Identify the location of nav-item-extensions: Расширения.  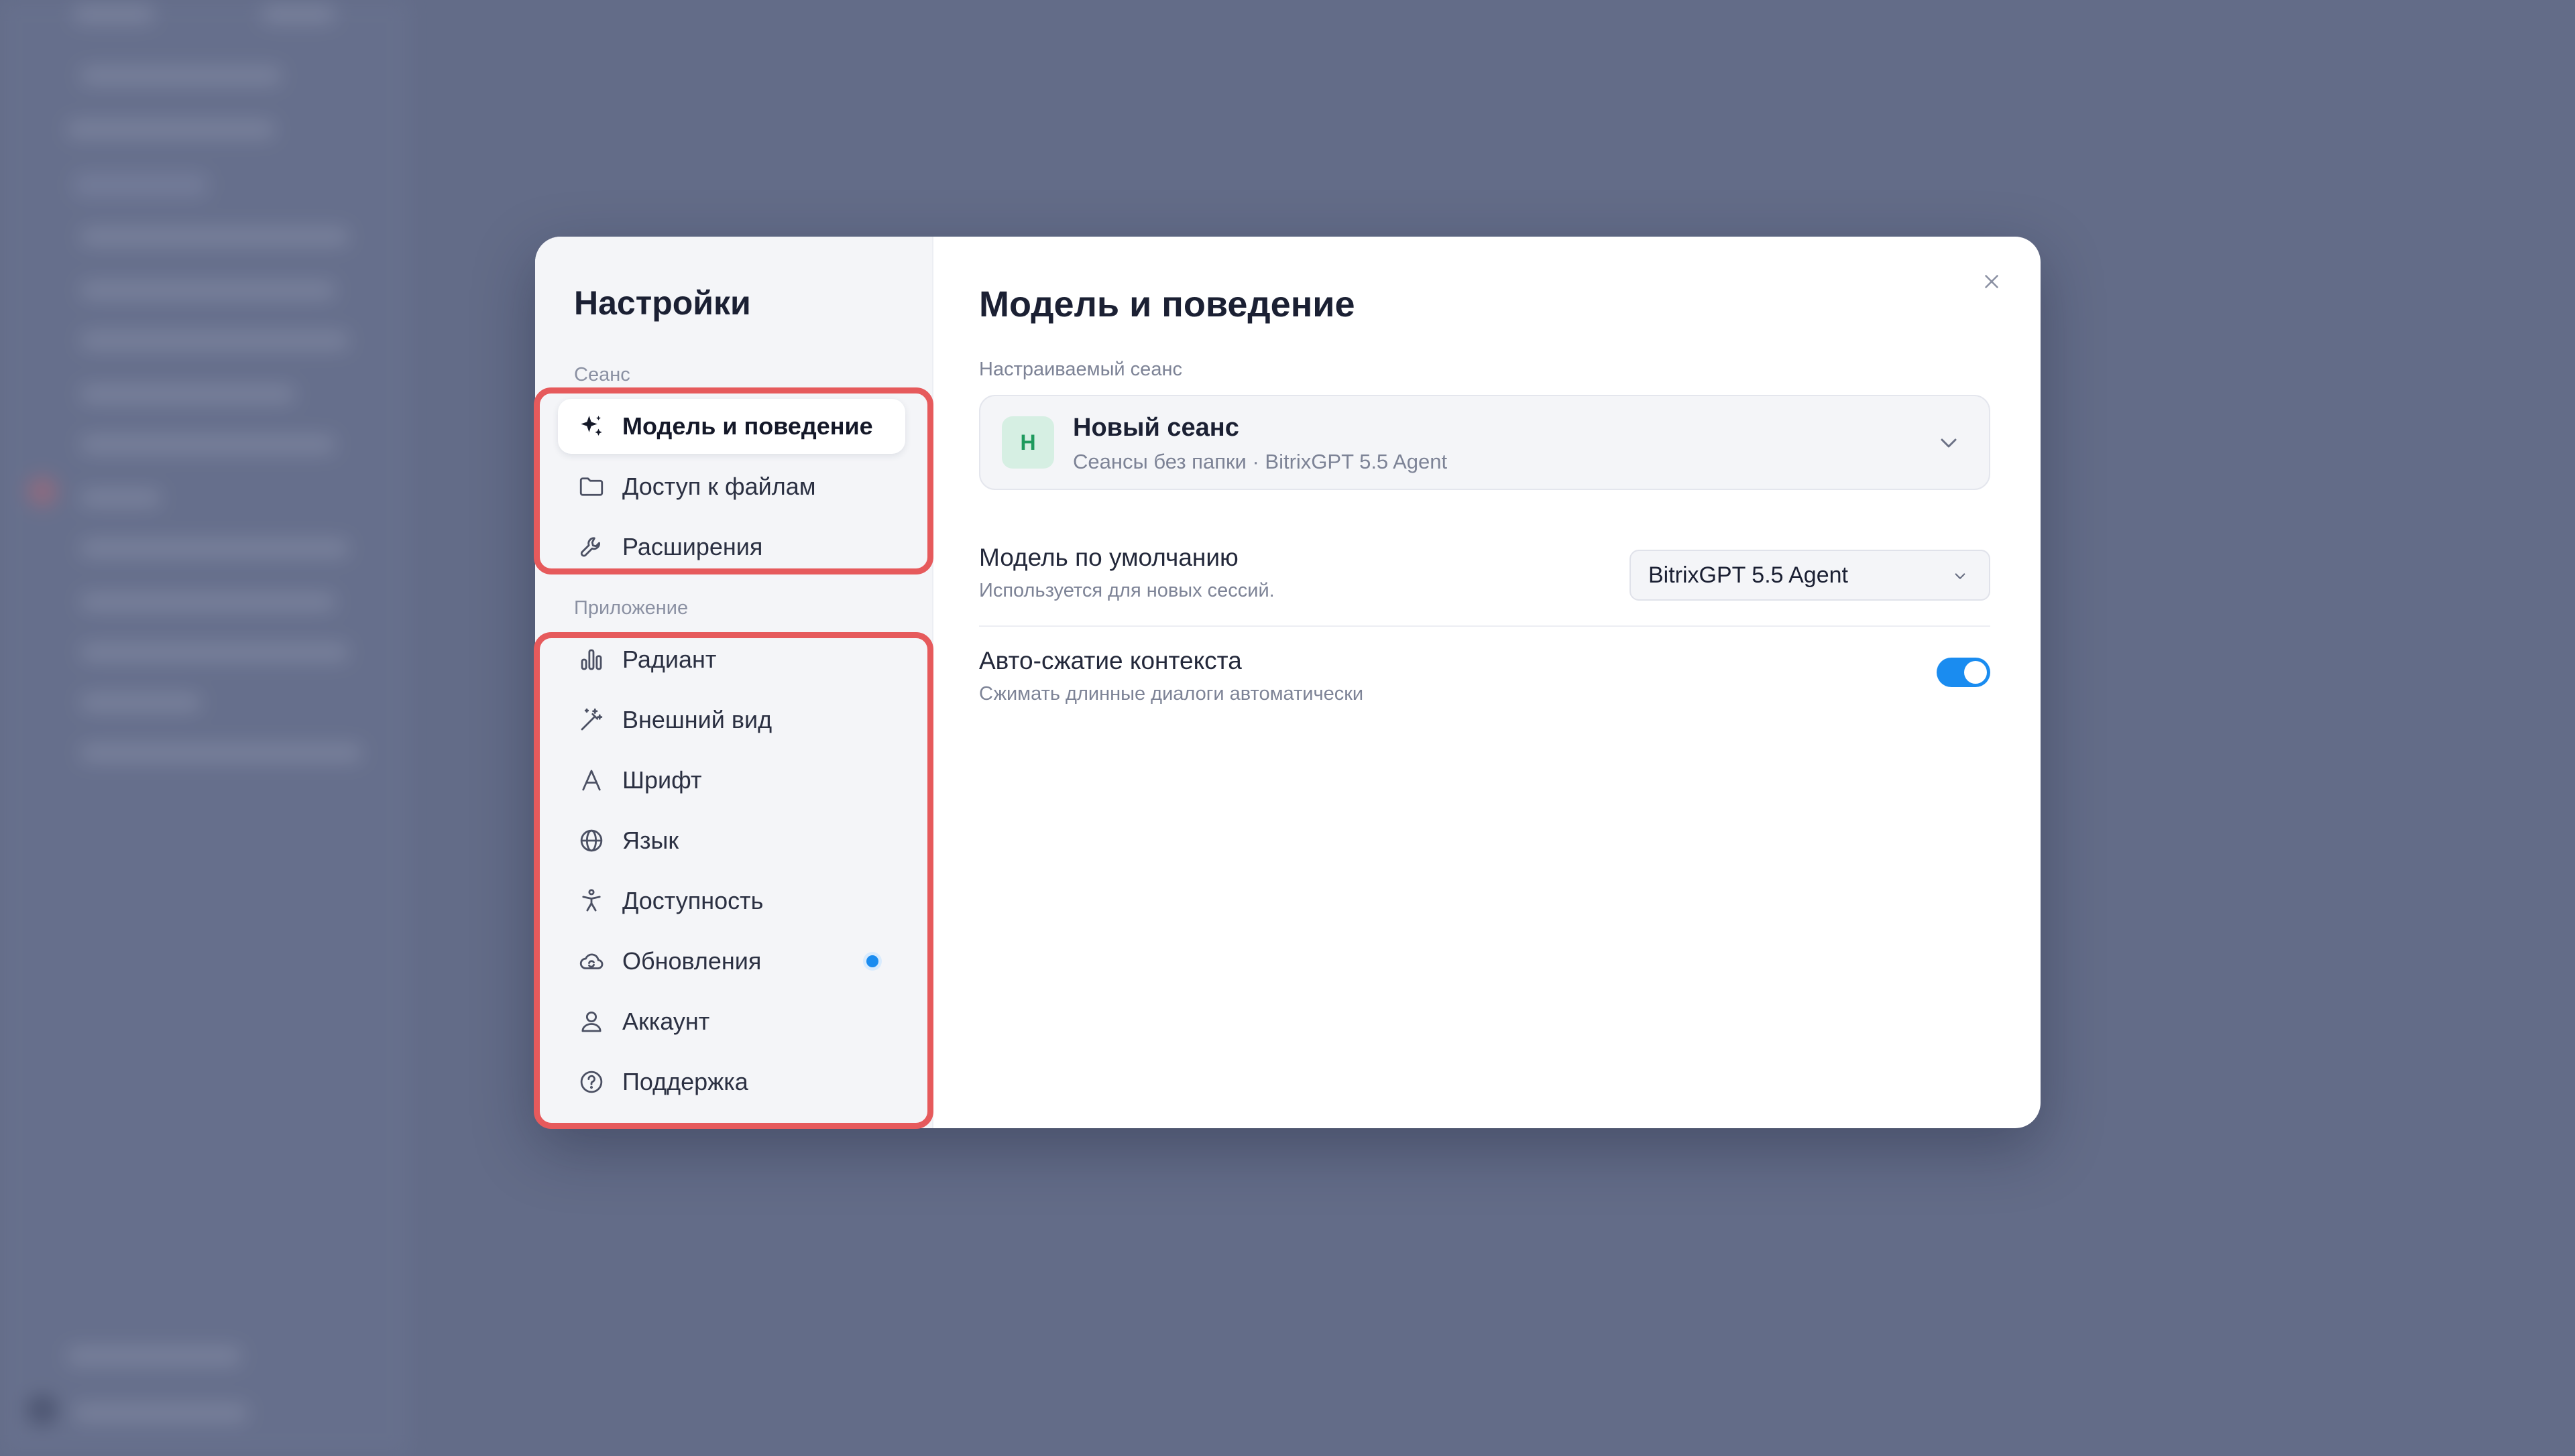
(731, 547).